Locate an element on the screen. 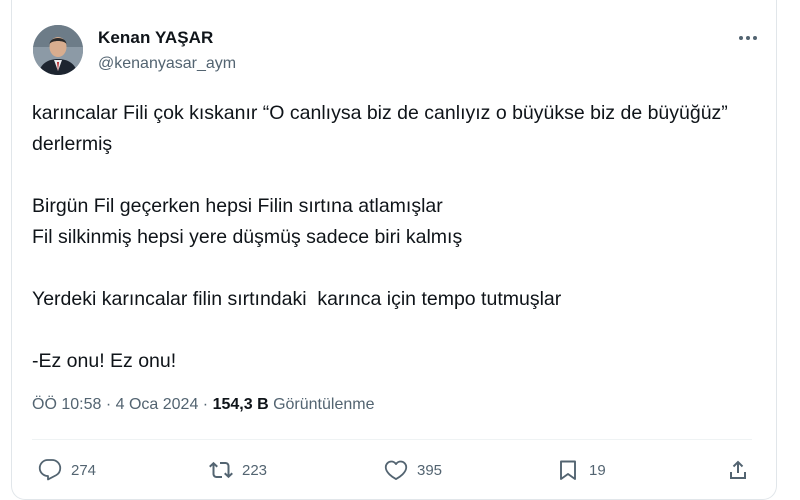 Image resolution: width=800 pixels, height=500 pixels. author-handle: @kenanyasar_aym is located at coordinates (167, 64).